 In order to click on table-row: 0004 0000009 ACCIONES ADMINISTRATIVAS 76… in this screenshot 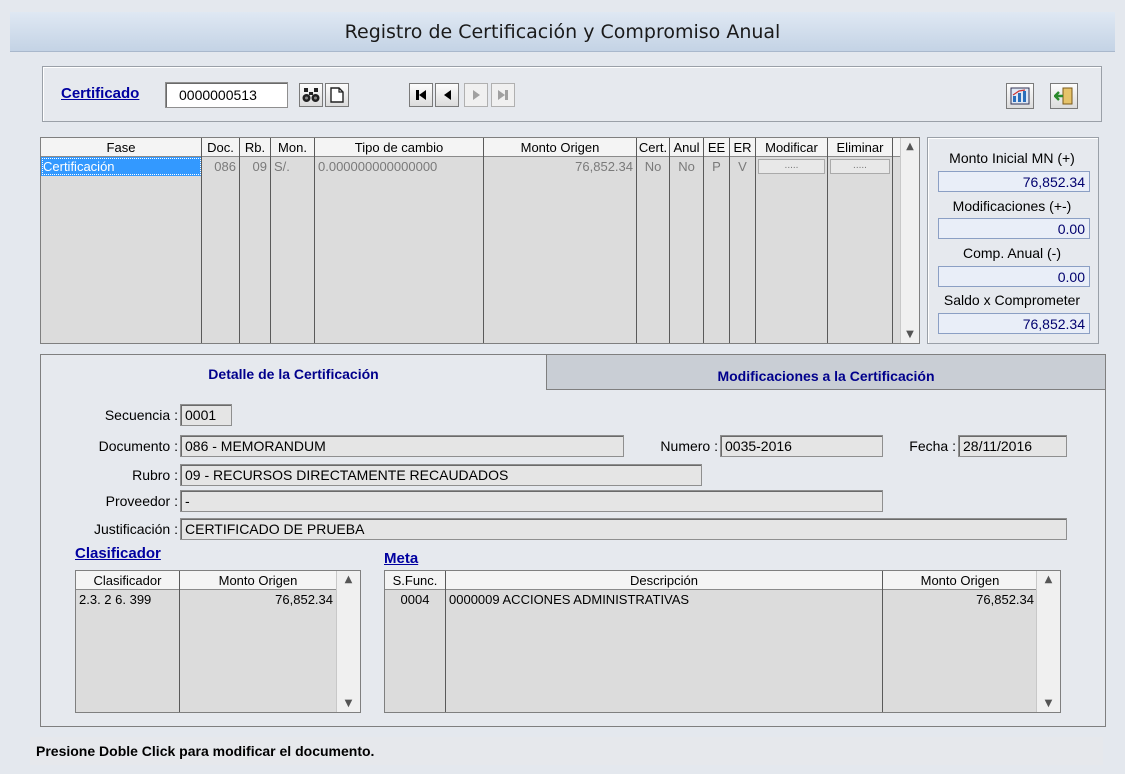, I will do `click(722, 599)`.